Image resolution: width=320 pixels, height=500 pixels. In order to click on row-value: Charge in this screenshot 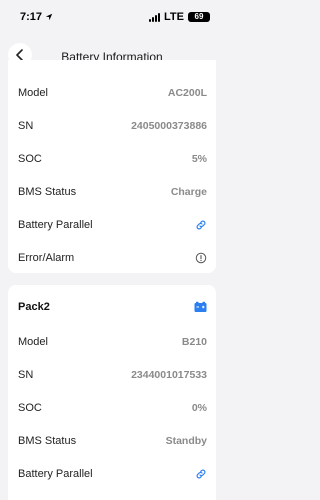, I will do `click(188, 191)`.